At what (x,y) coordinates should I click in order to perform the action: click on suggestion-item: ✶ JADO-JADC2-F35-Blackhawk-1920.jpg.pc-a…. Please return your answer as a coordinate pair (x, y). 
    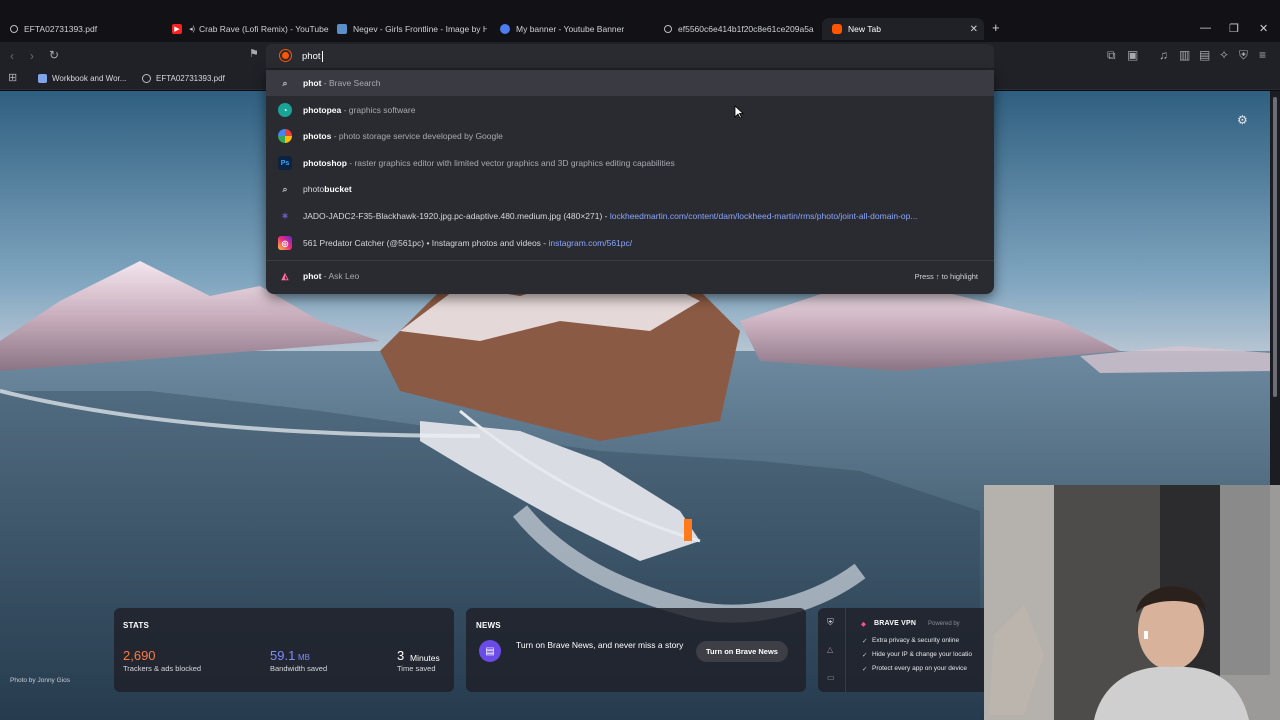
    Looking at the image, I should click on (630, 216).